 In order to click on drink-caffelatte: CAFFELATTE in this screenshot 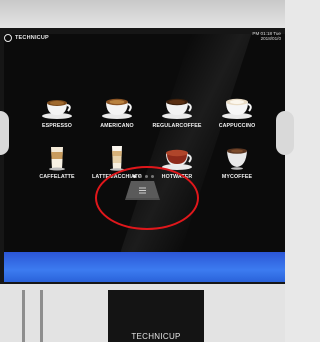, I will do `click(57, 169)`.